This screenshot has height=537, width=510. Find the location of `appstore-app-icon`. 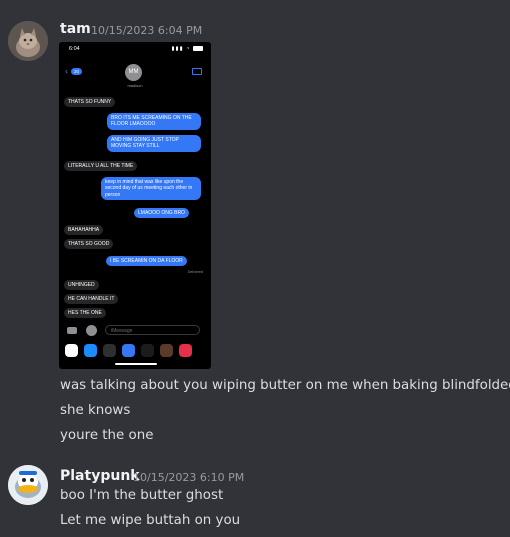

appstore-app-icon is located at coordinates (90, 350).